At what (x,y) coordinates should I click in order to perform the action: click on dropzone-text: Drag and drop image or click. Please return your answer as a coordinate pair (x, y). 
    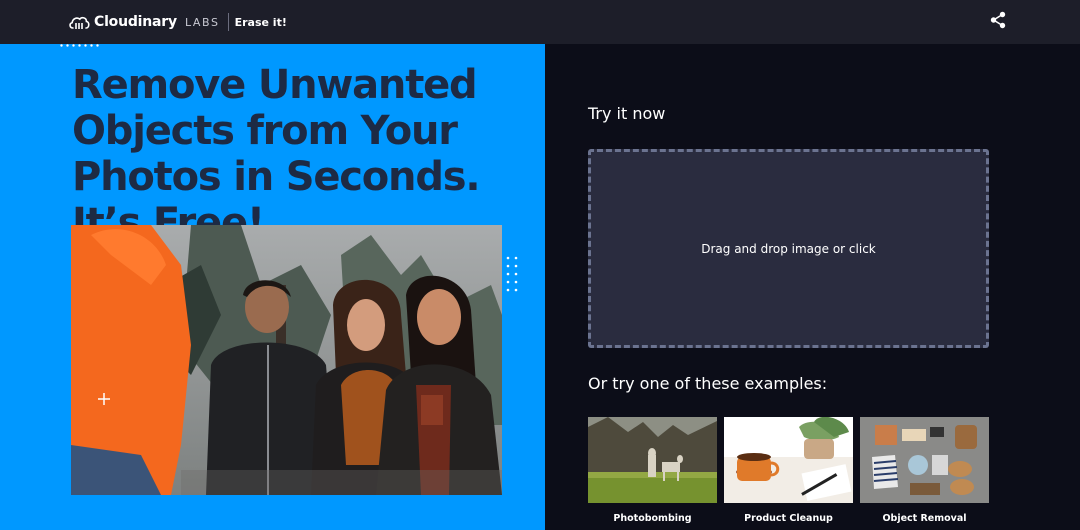
    Looking at the image, I should click on (788, 248).